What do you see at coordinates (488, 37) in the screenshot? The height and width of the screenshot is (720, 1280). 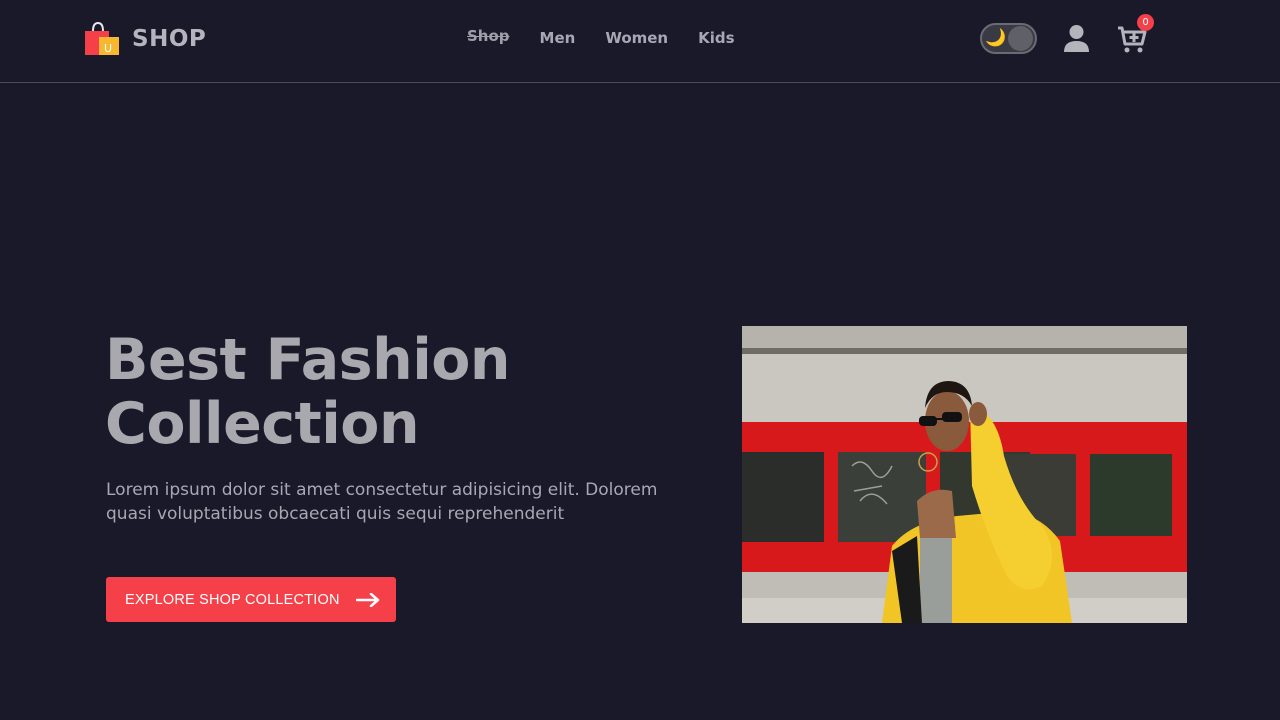 I see `nav-shop: Shop` at bounding box center [488, 37].